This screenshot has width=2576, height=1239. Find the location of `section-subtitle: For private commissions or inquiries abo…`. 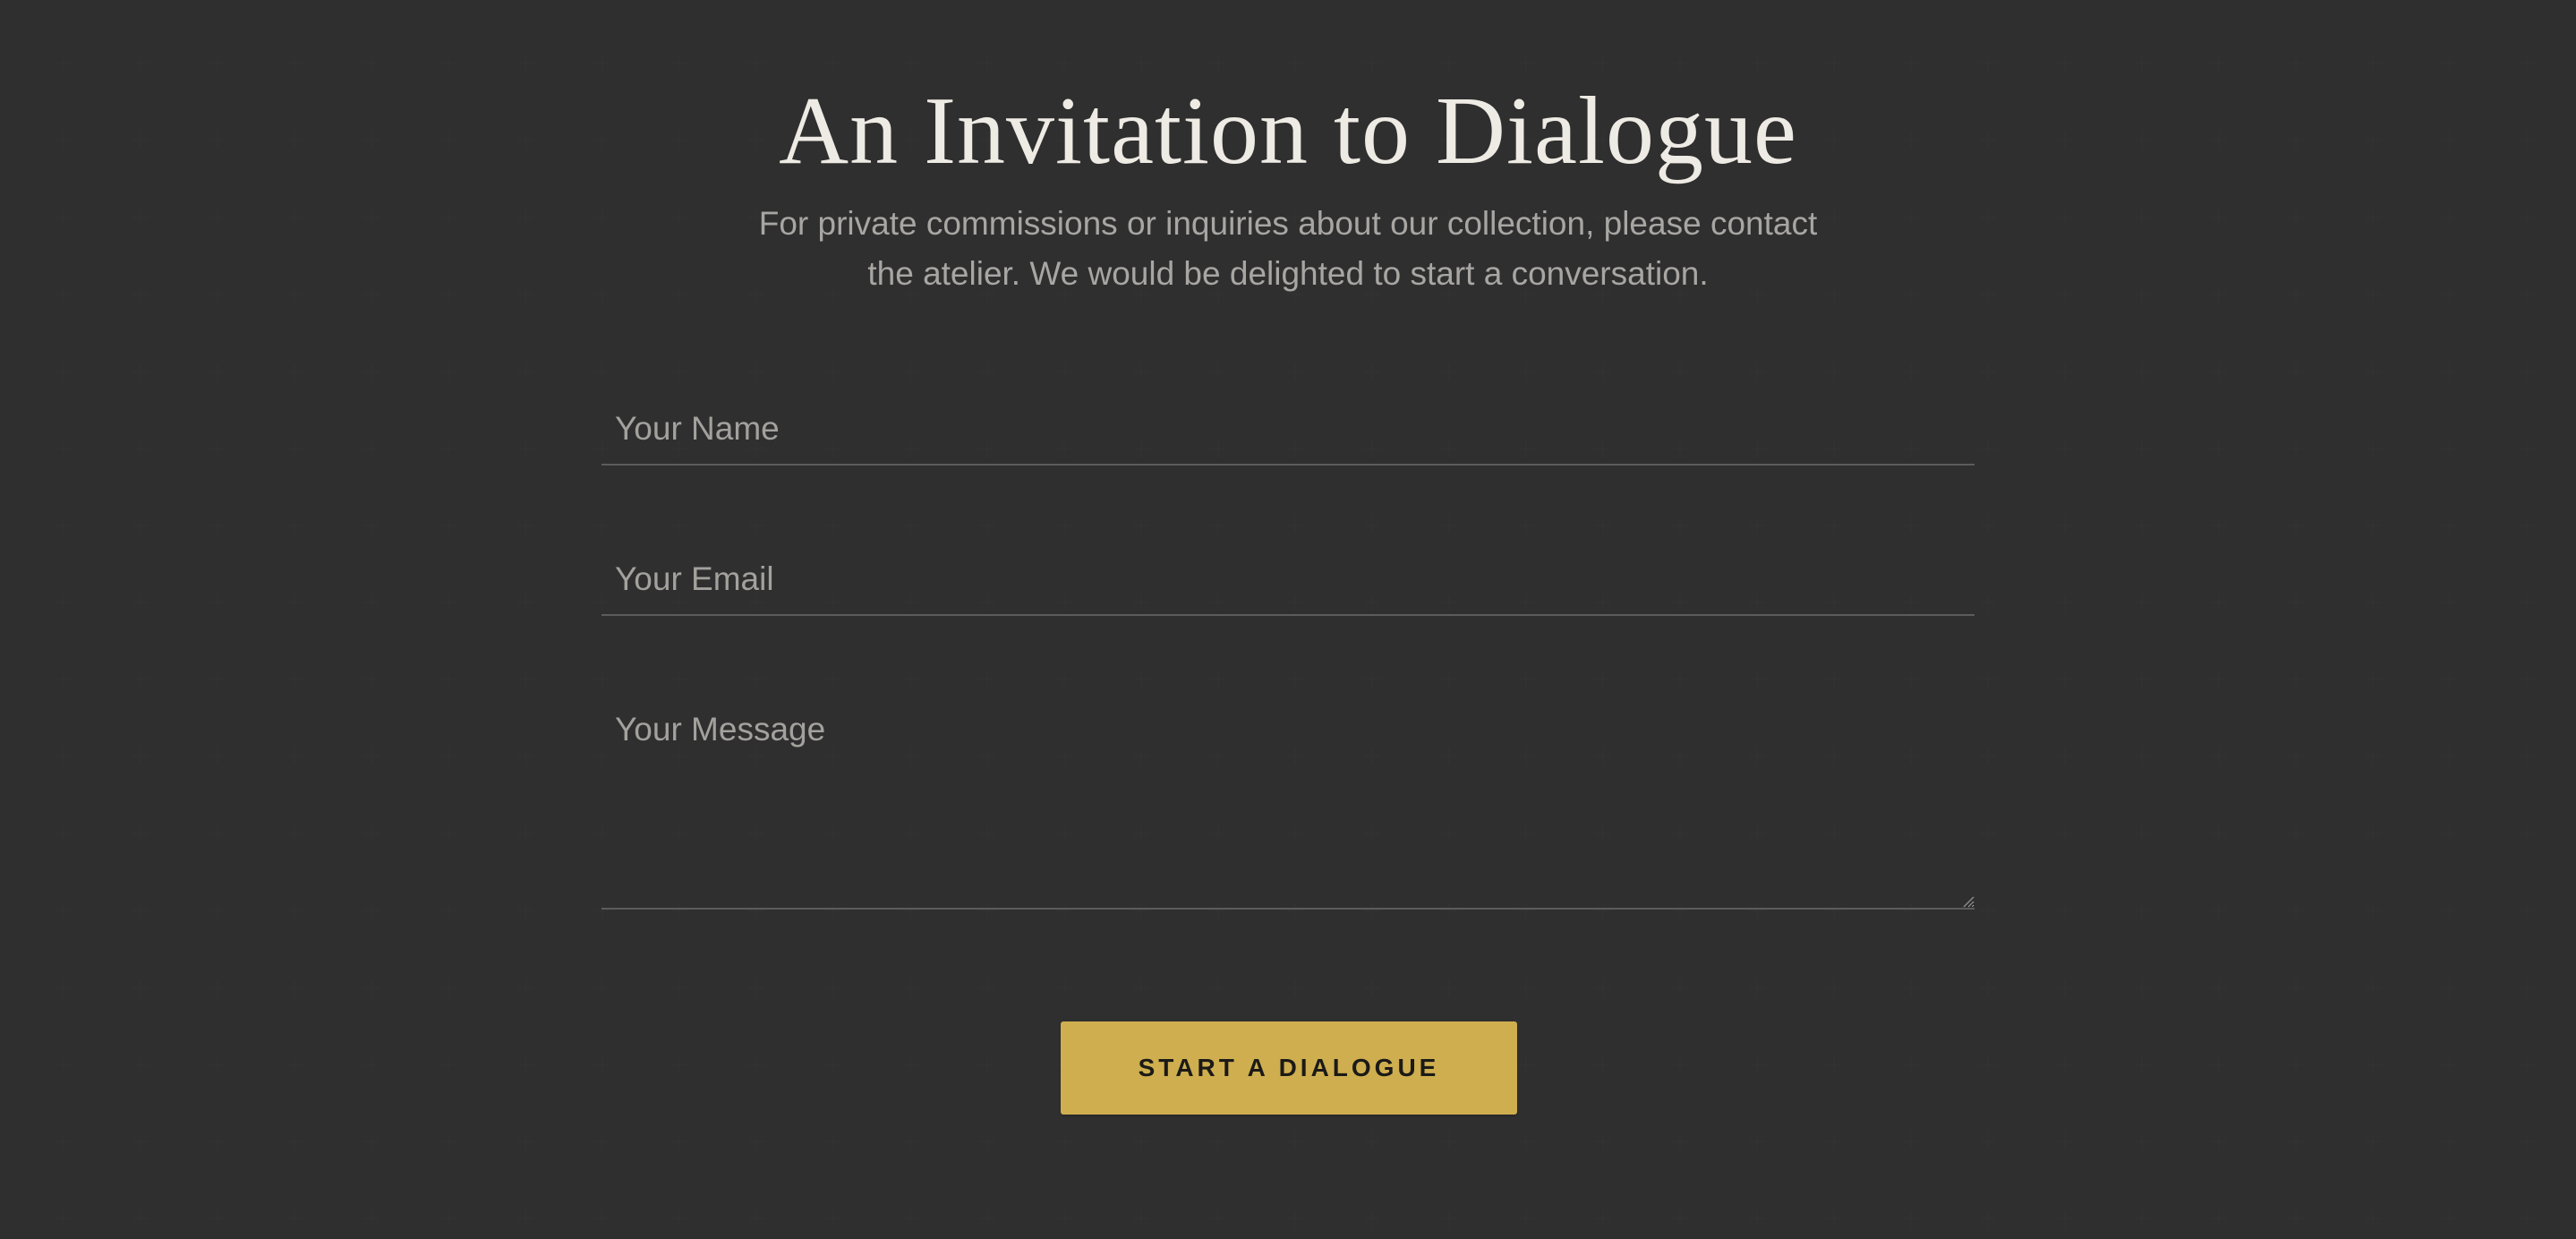

section-subtitle: For private commissions or inquiries abo… is located at coordinates (1288, 248).